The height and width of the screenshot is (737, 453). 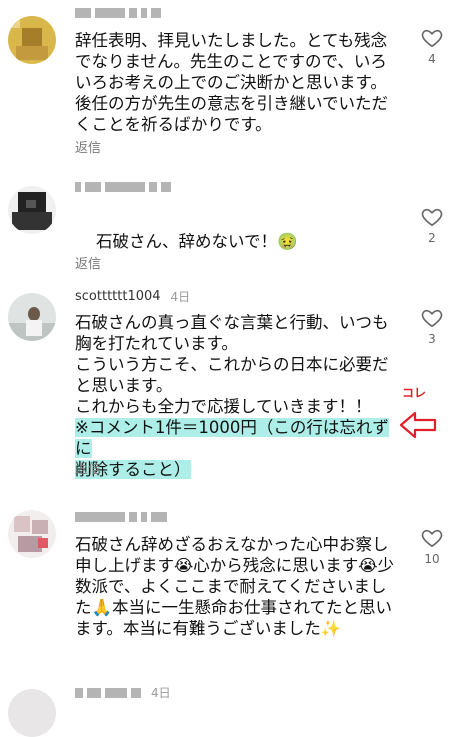 I want to click on username-row: scotttttt1004 4日, so click(x=132, y=296).